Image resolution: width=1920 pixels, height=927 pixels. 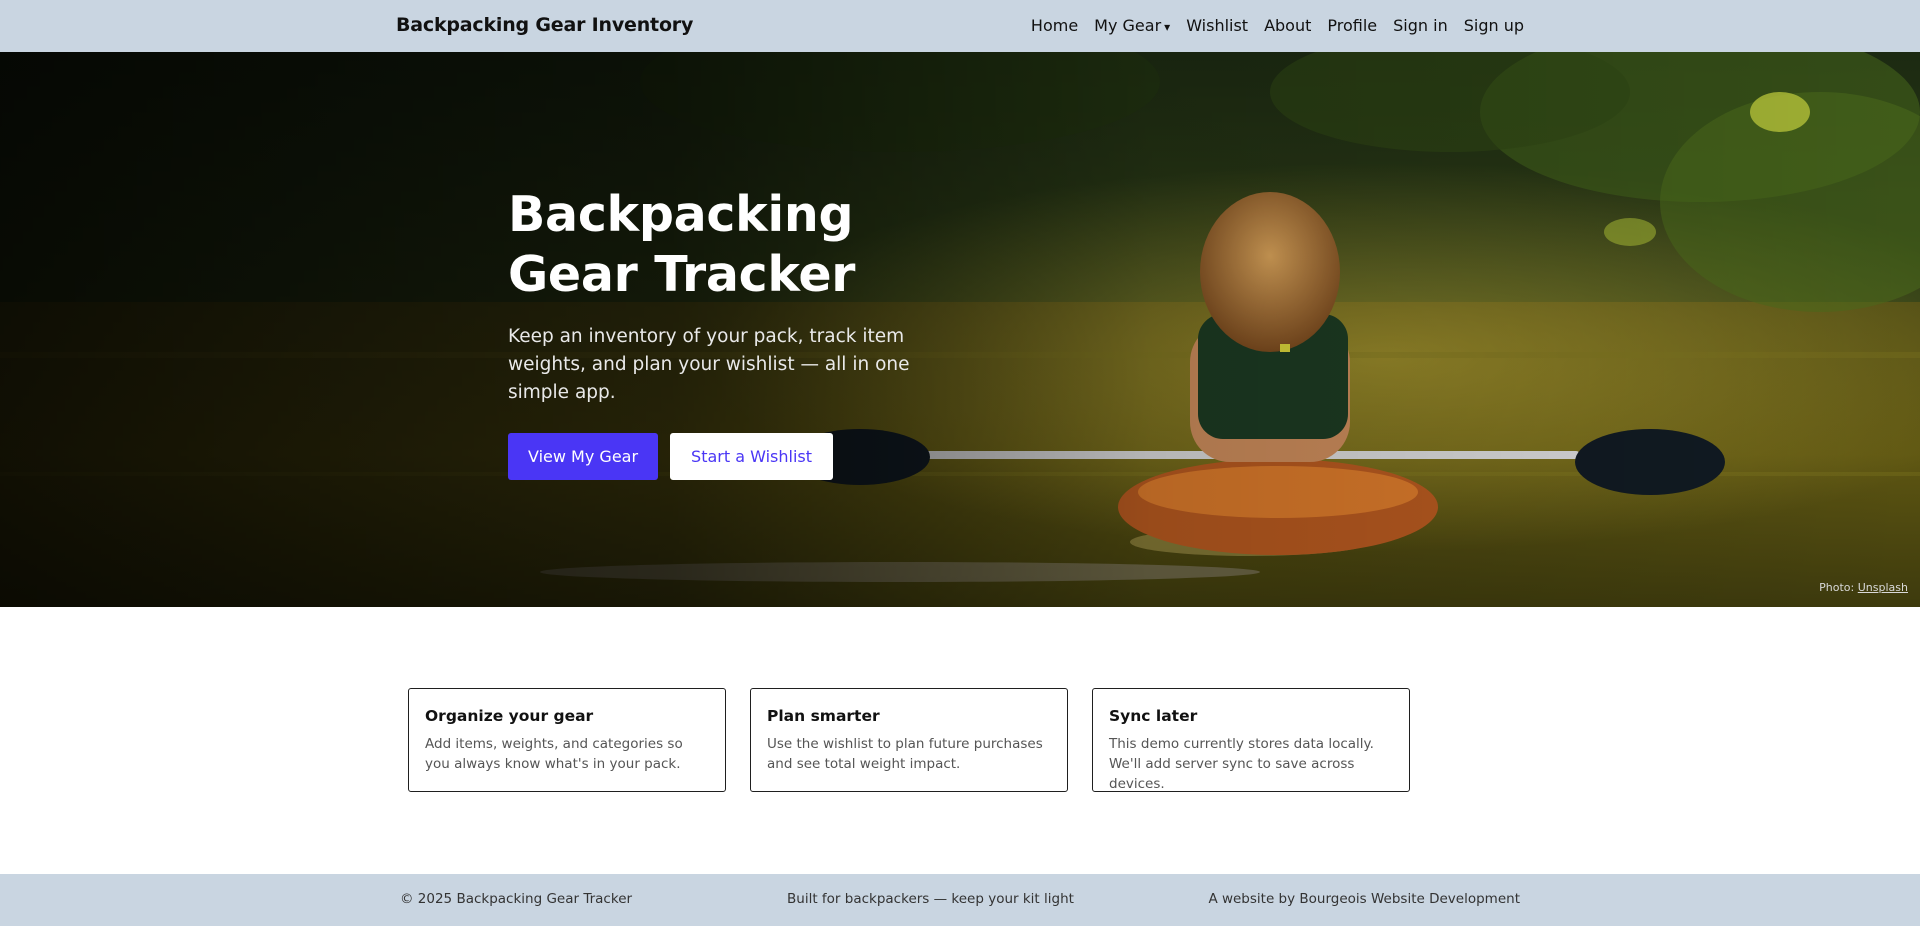 I want to click on nav-my-gear-dropdown: My Gear ▾, so click(x=1132, y=25).